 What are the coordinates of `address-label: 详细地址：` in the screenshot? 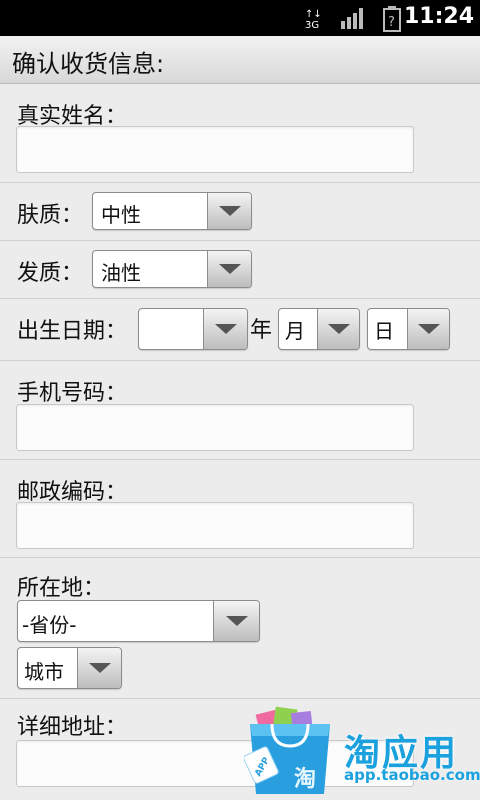 It's located at (72, 727).